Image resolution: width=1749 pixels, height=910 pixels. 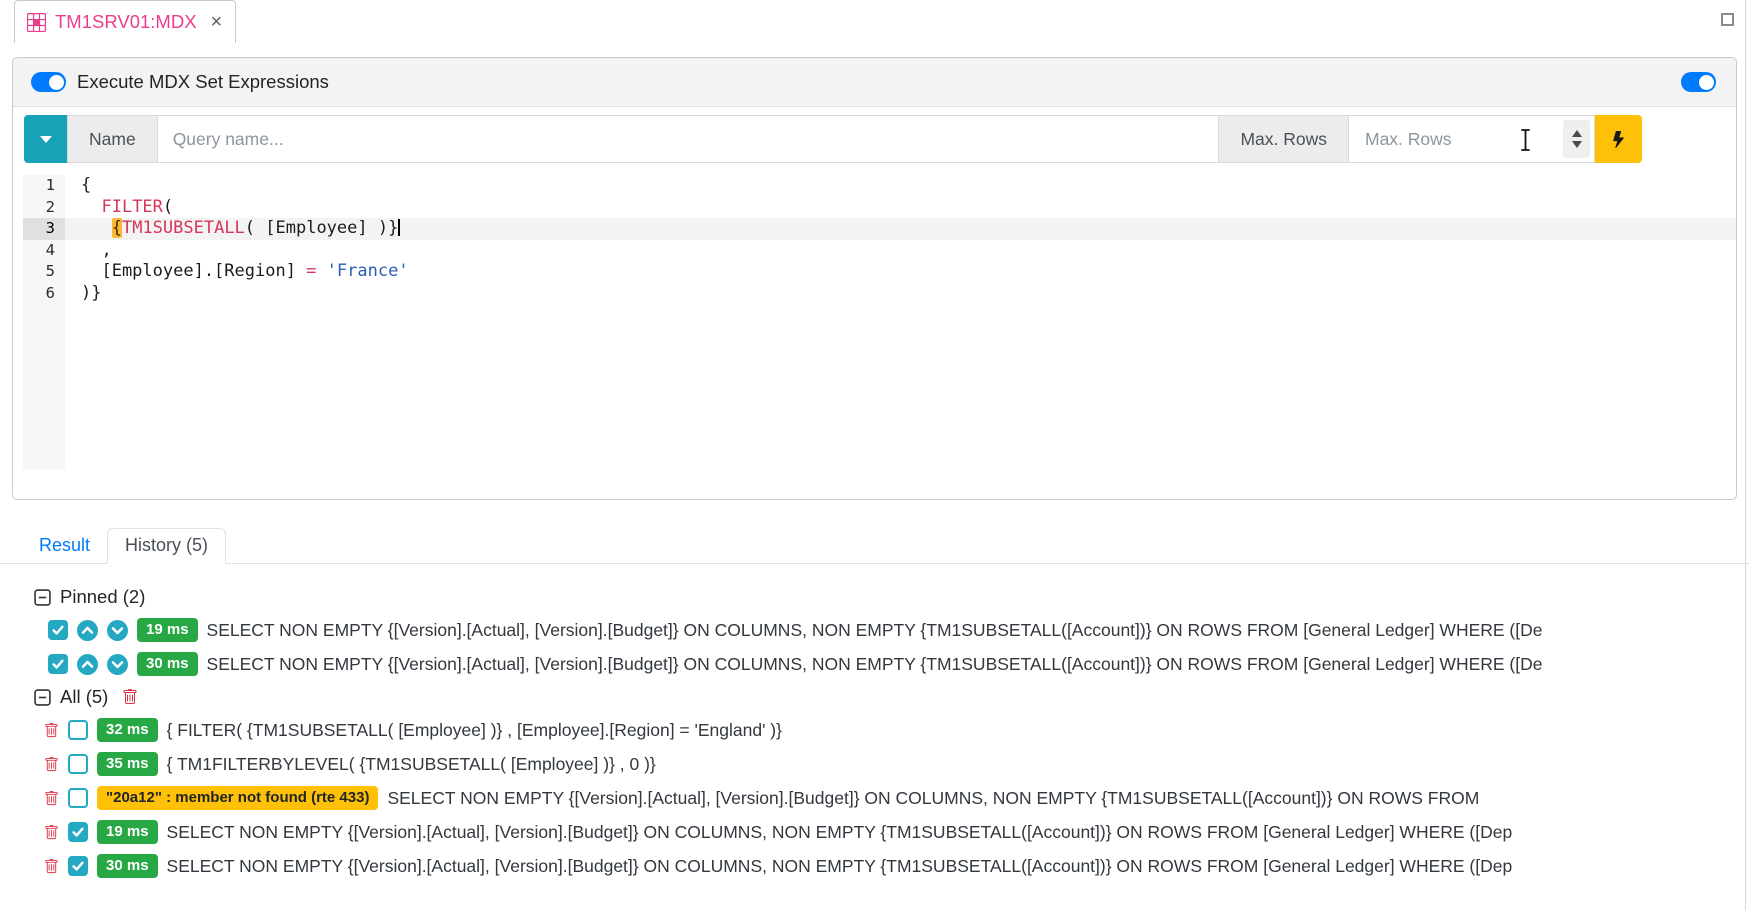 What do you see at coordinates (874, 82) in the screenshot?
I see `panel-header: Execute MDX Set Expressions` at bounding box center [874, 82].